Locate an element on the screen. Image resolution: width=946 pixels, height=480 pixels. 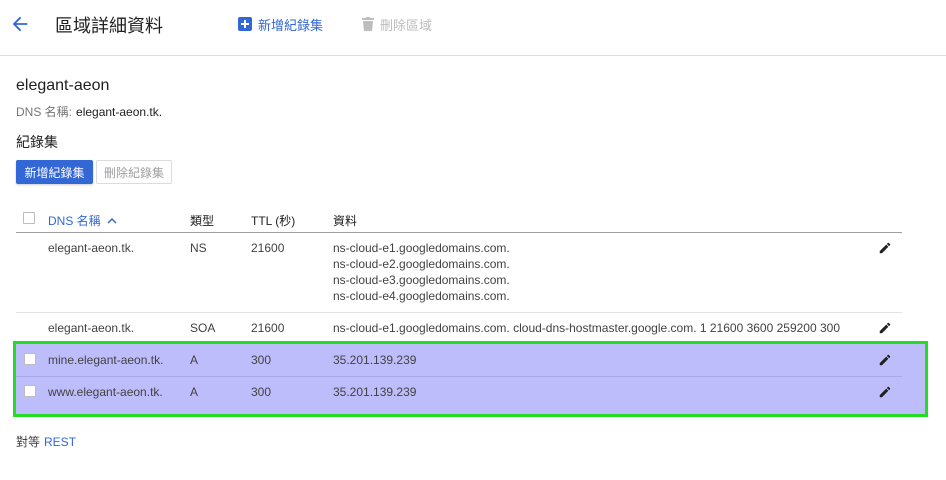
sort-ascending-icon is located at coordinates (112, 220).